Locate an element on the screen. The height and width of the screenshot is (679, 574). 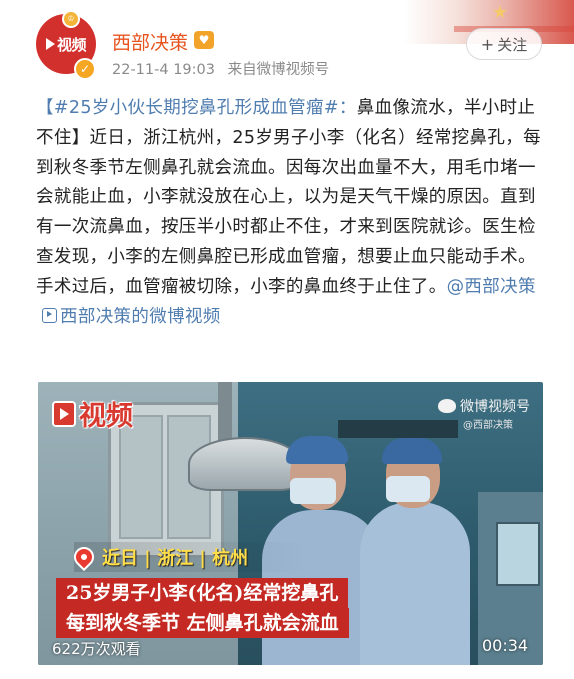
video-watermark-sub: @西部决策 is located at coordinates (488, 425).